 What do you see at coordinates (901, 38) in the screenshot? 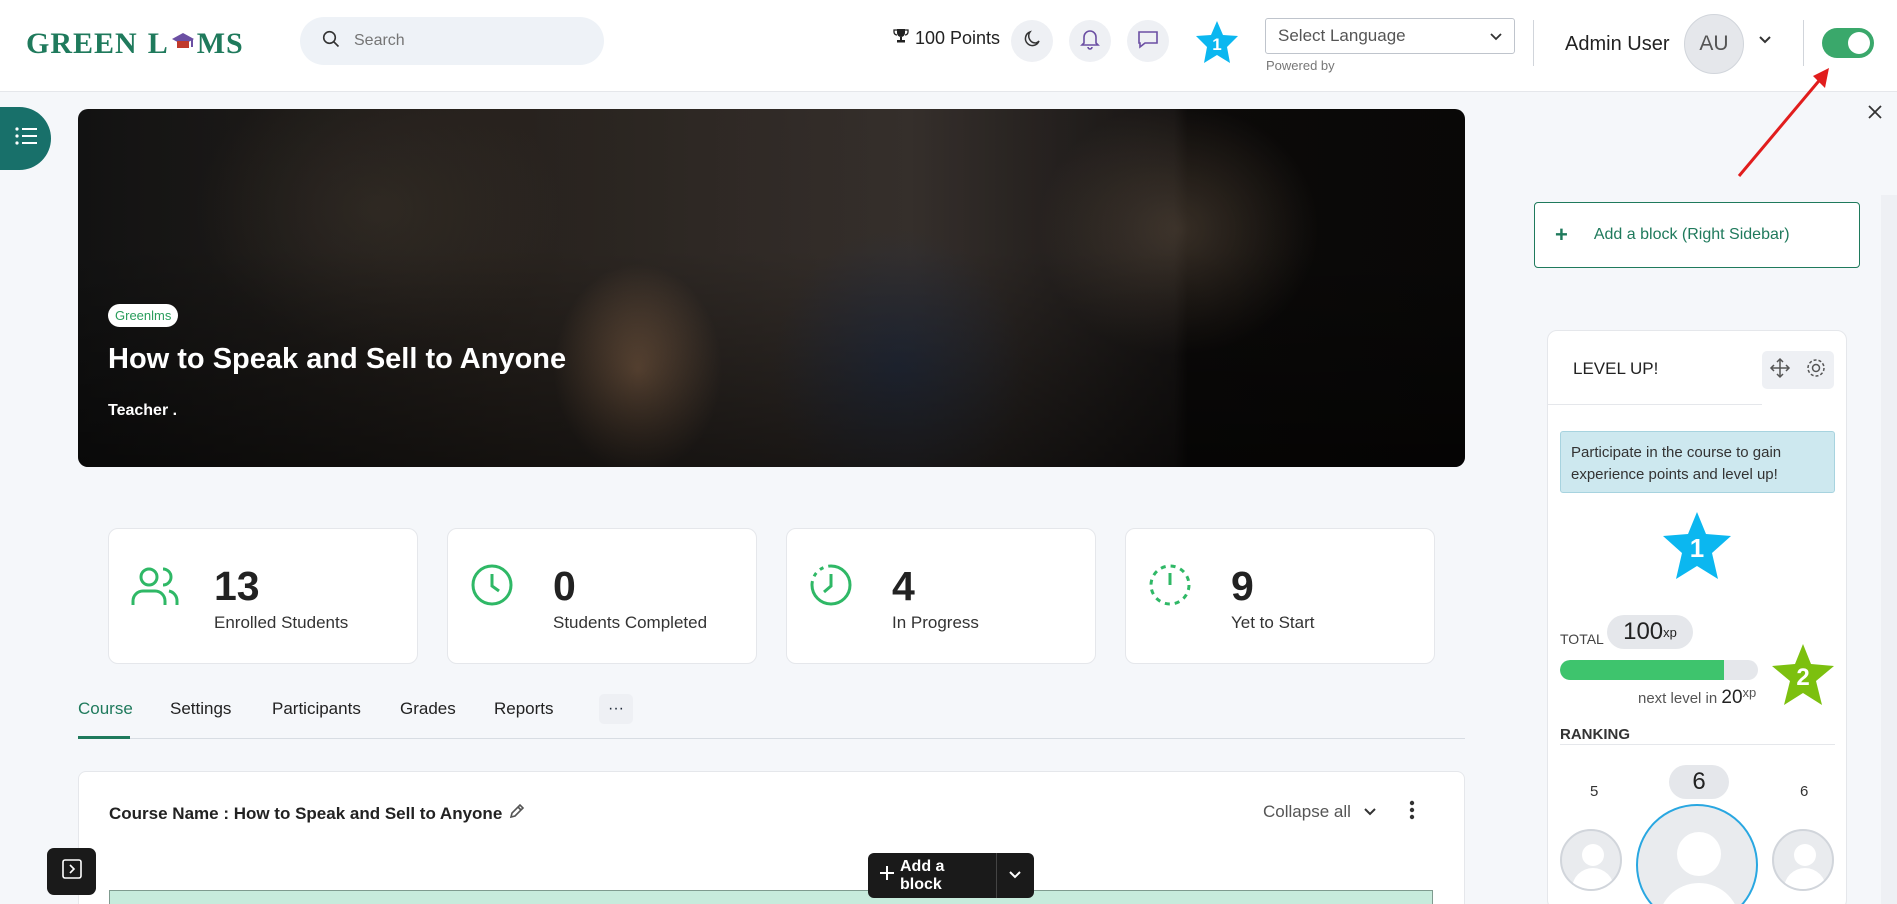
I see `trophy-icon` at bounding box center [901, 38].